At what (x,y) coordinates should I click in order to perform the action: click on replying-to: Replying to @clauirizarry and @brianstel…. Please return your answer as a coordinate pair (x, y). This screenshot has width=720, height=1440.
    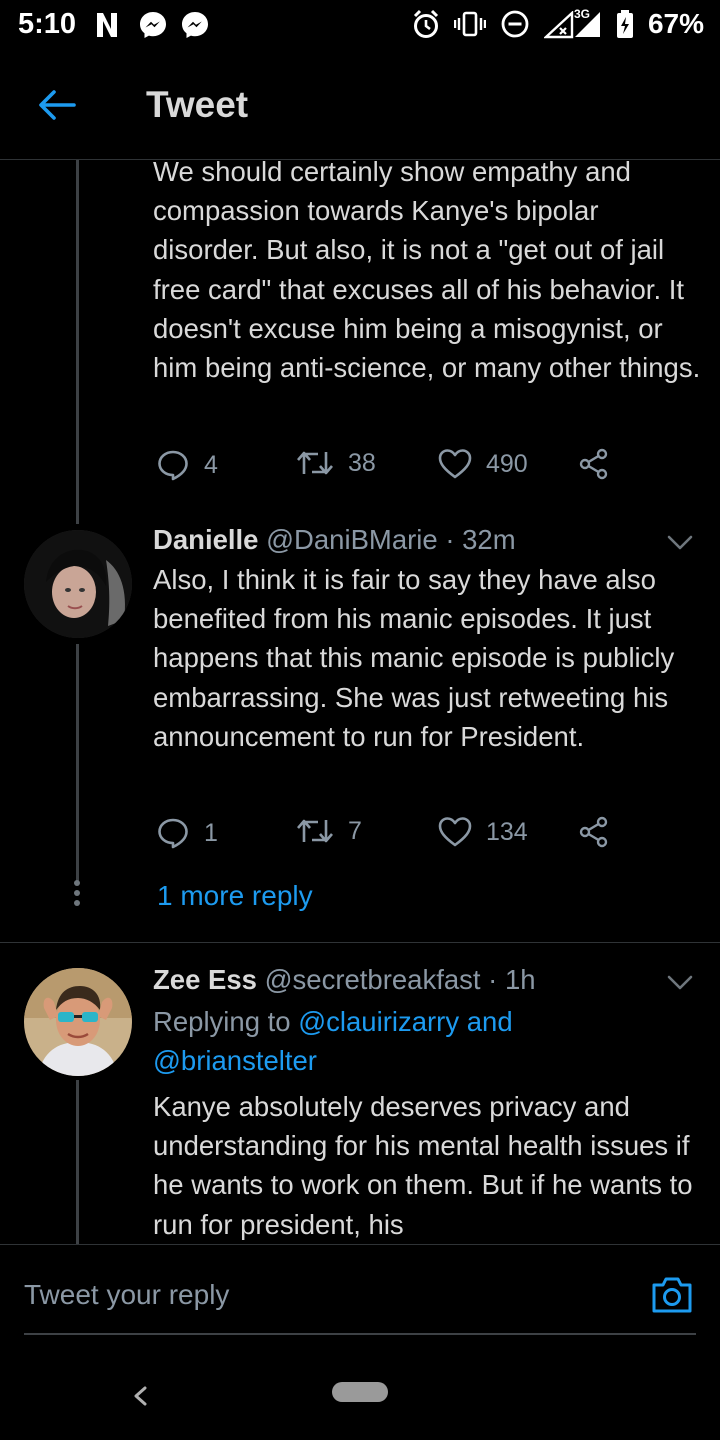
    Looking at the image, I should click on (413, 1041).